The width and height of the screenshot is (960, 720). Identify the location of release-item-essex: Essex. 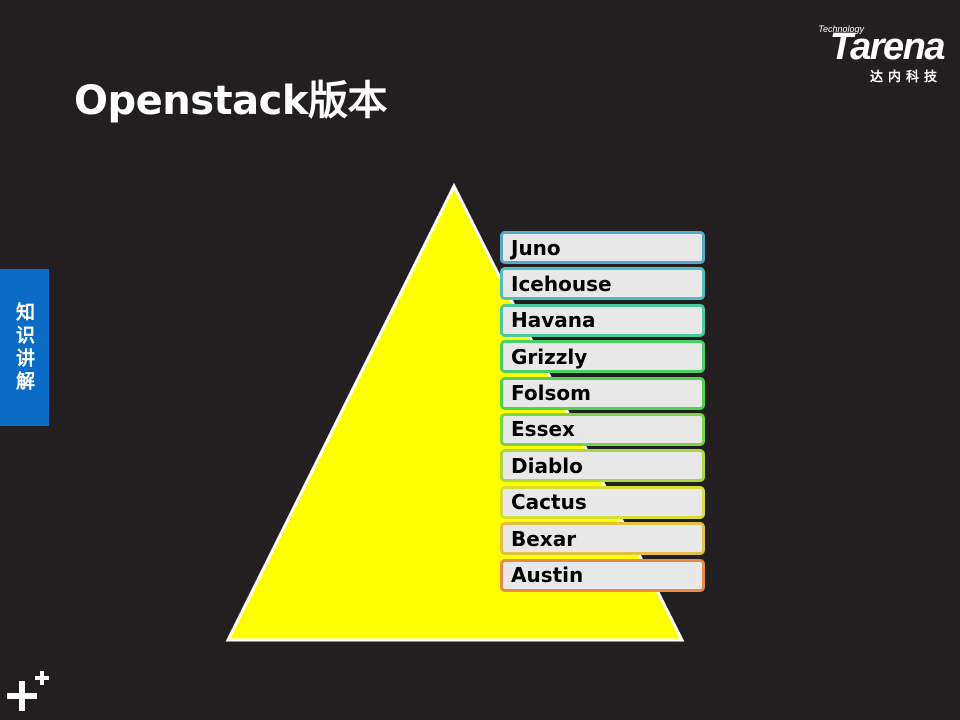
(602, 429).